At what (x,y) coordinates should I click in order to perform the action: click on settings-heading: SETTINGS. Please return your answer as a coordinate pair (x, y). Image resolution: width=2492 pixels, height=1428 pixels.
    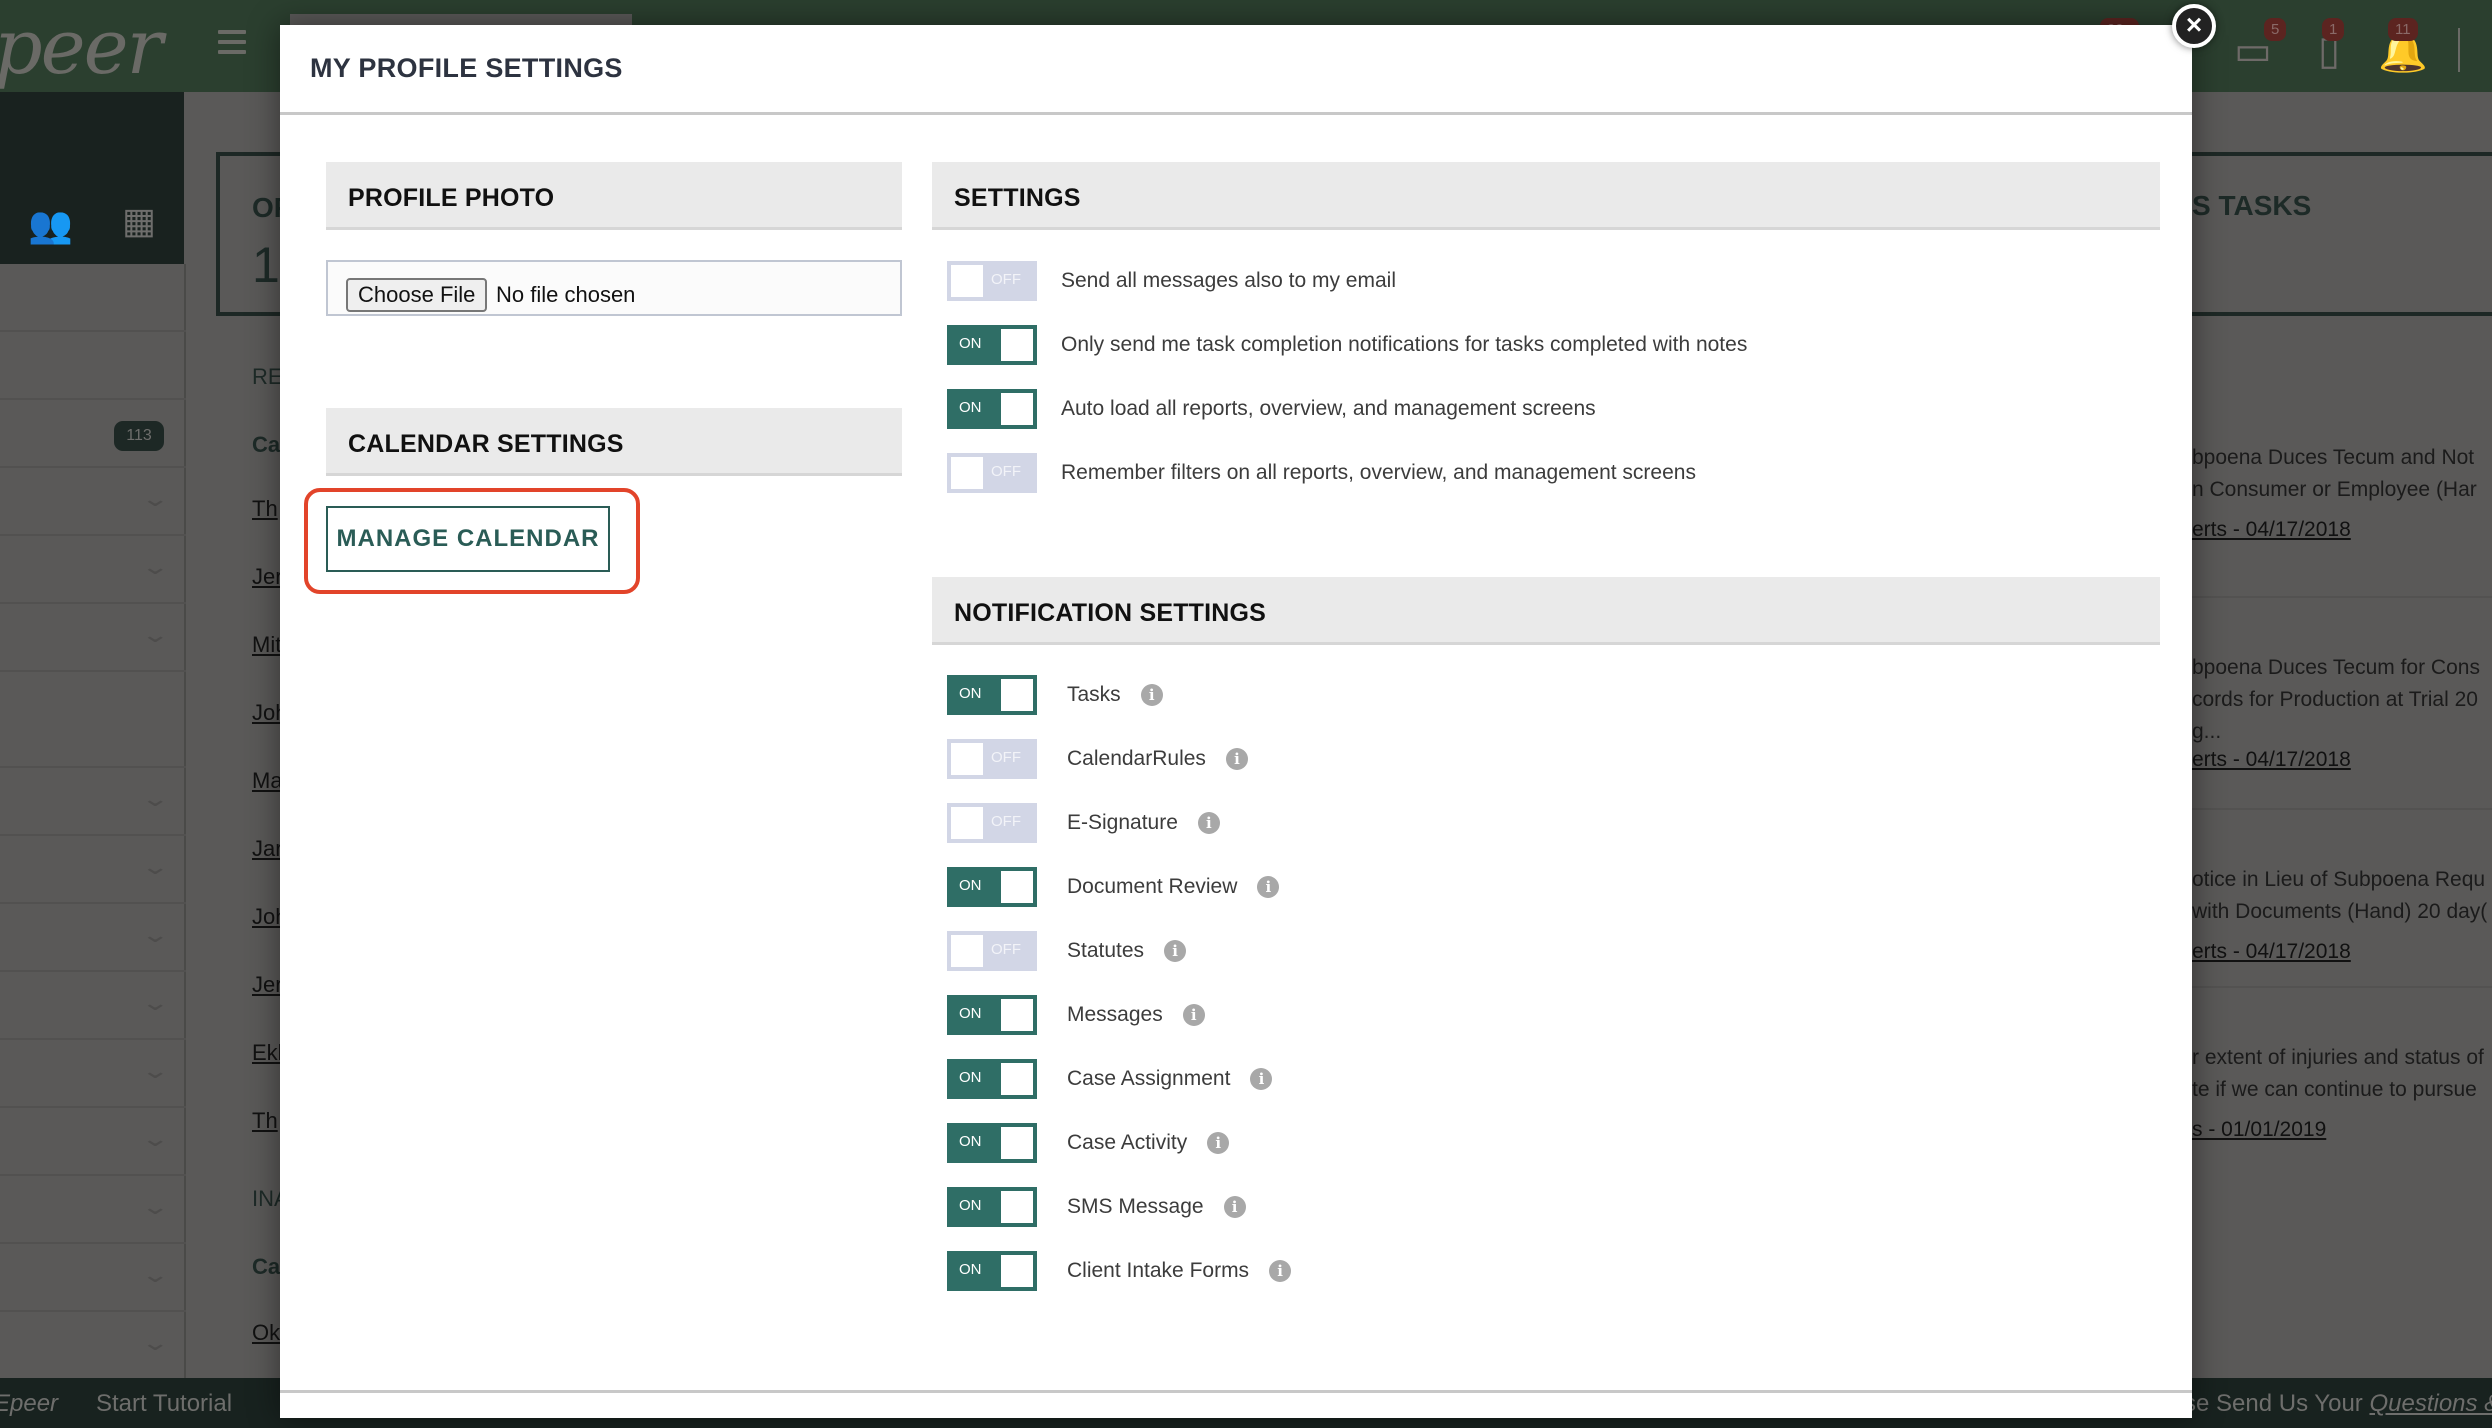
    Looking at the image, I should click on (1017, 198).